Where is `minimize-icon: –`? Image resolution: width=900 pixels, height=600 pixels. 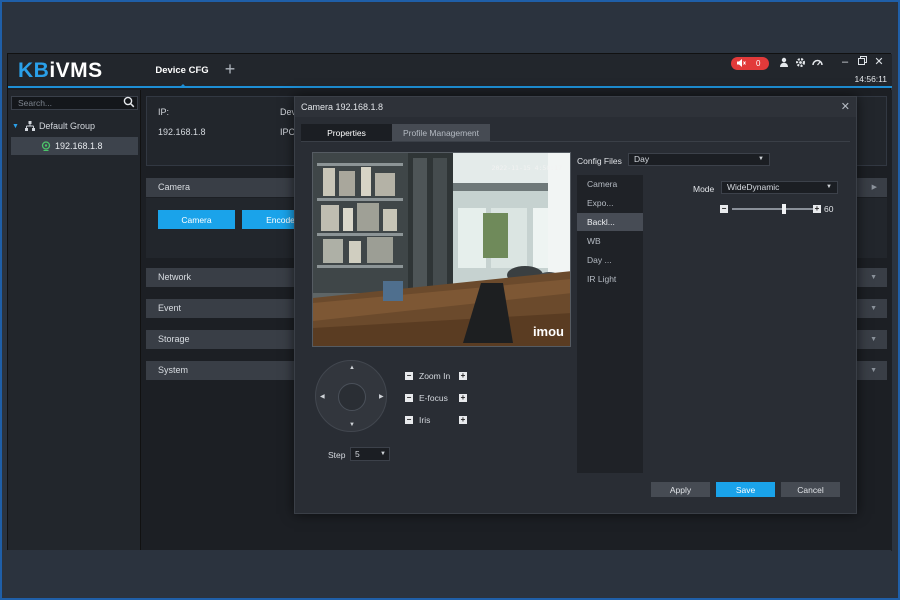 minimize-icon: – is located at coordinates (845, 62).